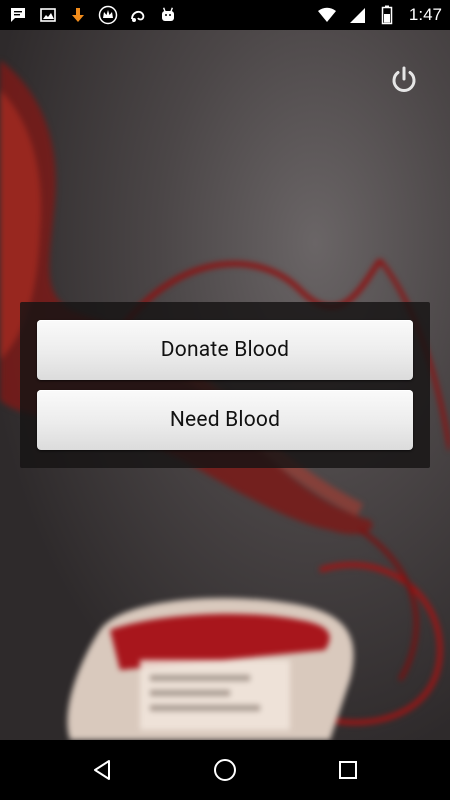 The image size is (450, 800). I want to click on battery-icon, so click(387, 15).